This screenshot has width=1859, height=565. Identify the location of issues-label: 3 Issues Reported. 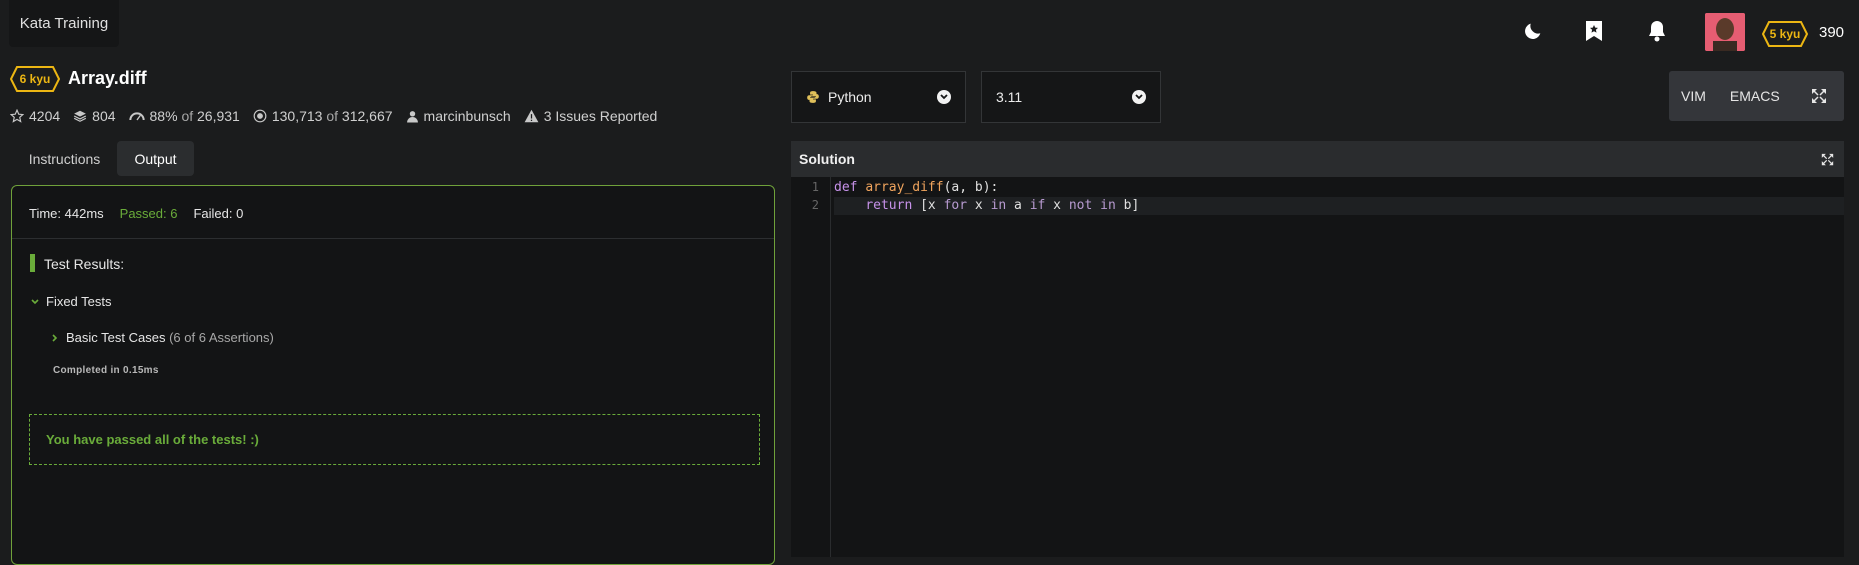
(600, 116).